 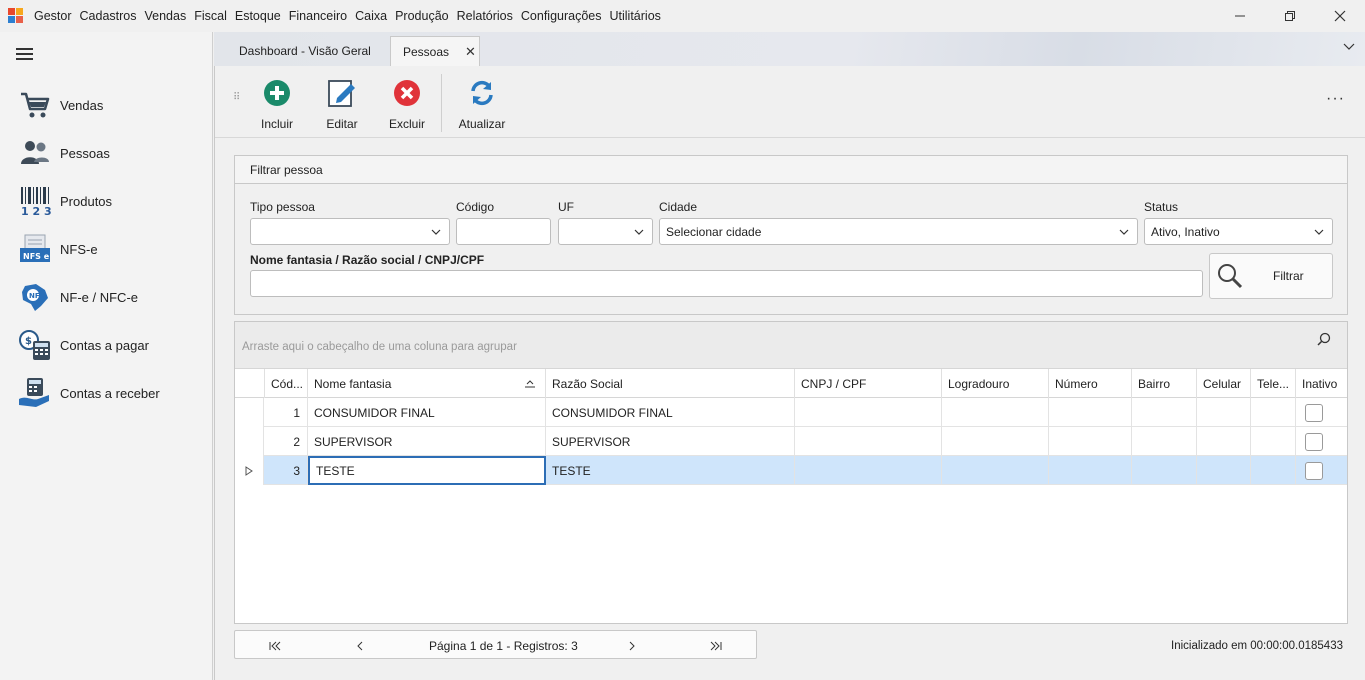 What do you see at coordinates (237, 98) in the screenshot?
I see `toolbar-grip-icon: ⠿` at bounding box center [237, 98].